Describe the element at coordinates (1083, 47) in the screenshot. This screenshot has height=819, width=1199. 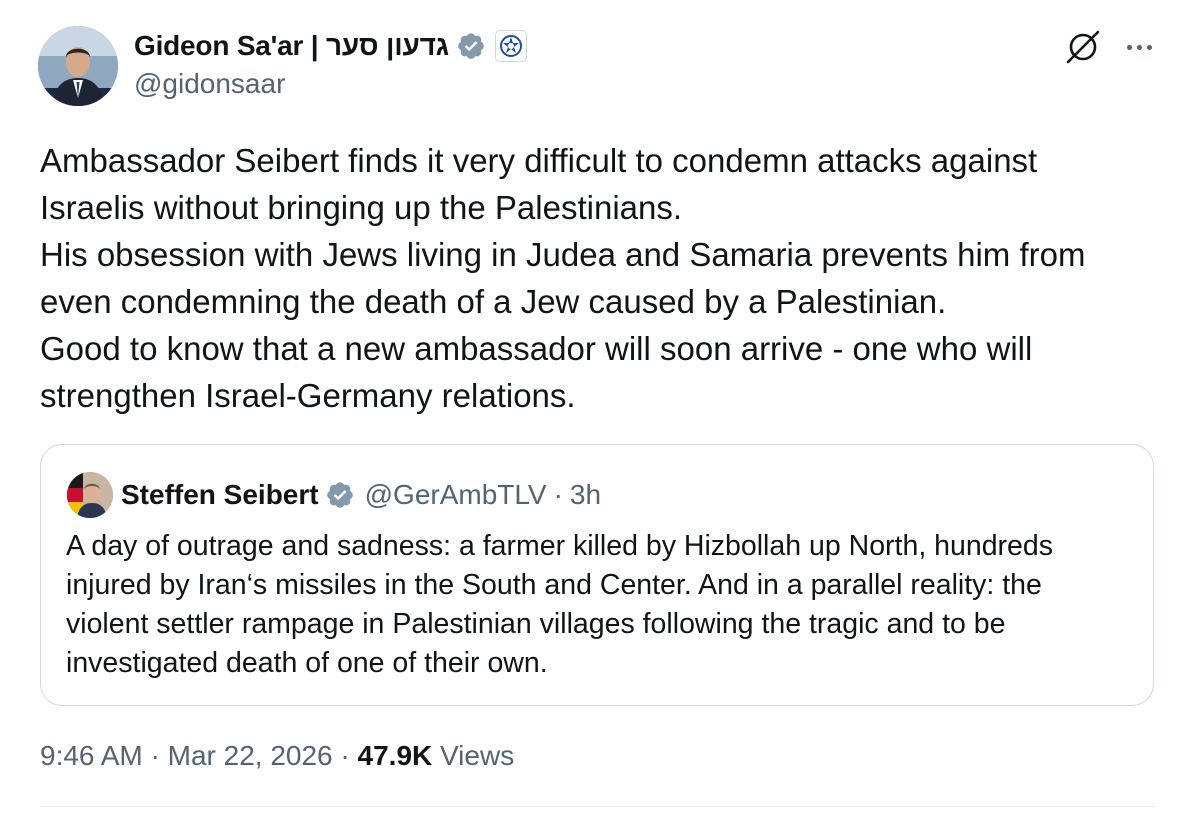
I see `grok-icon` at that location.